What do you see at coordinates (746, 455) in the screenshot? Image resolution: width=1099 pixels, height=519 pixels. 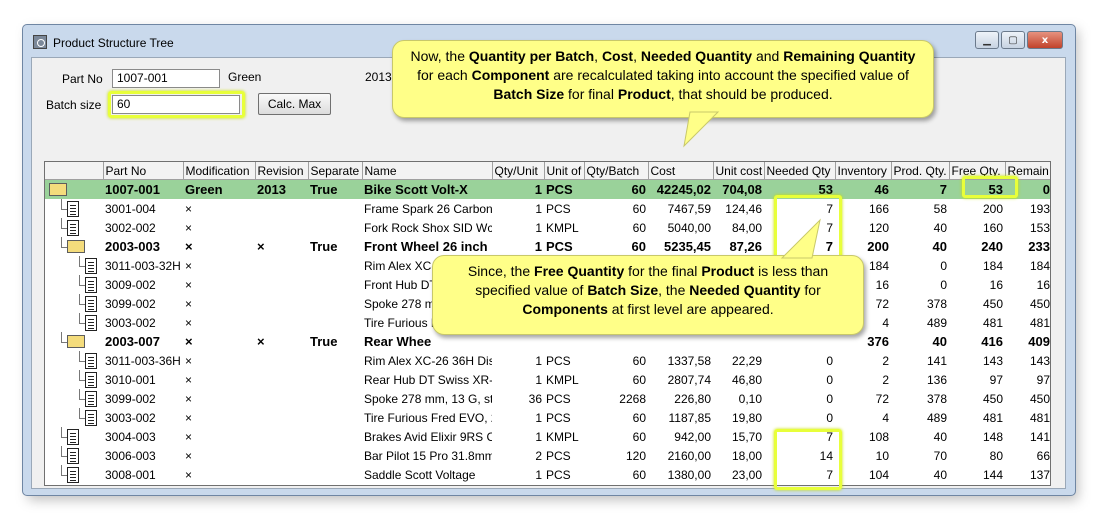 I see `cell-unit-cost: 18,00` at bounding box center [746, 455].